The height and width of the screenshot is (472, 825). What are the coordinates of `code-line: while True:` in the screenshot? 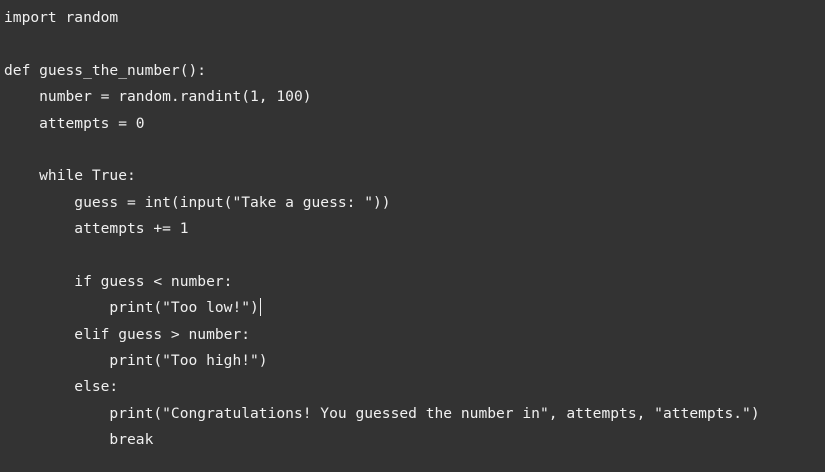 It's located at (414, 176).